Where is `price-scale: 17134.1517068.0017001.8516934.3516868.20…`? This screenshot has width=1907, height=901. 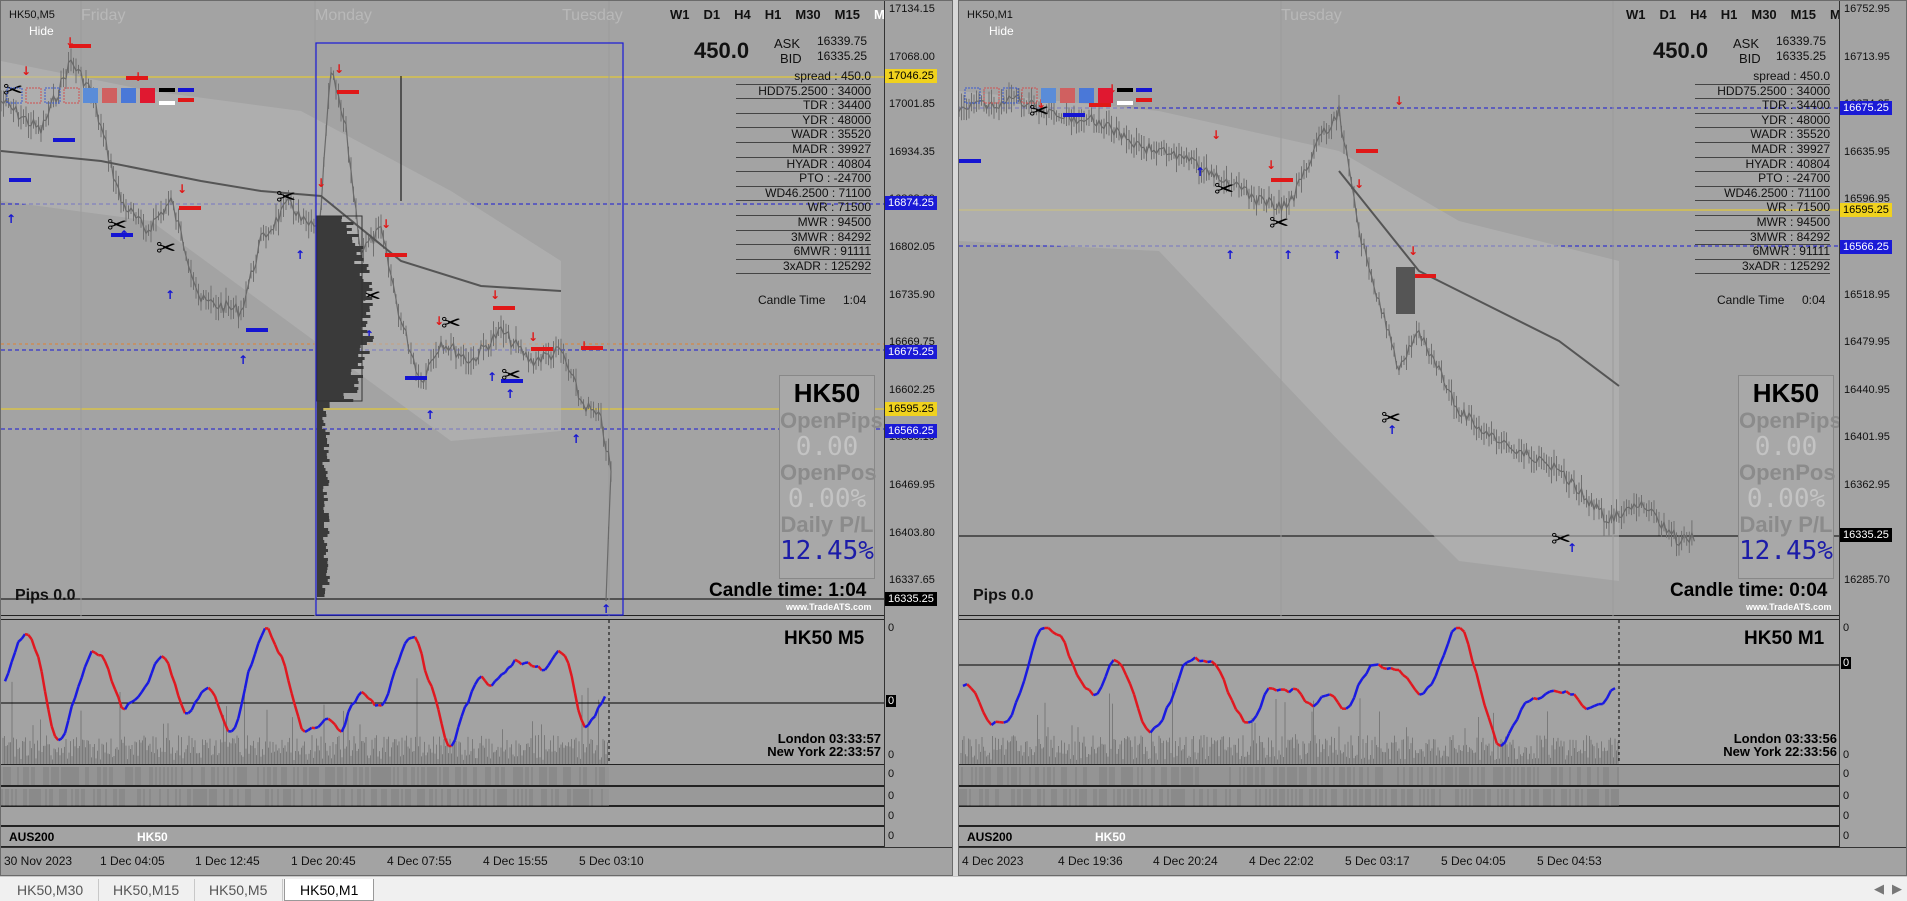
price-scale: 17134.1517068.0017001.8516934.3516868.20… is located at coordinates (918, 438).